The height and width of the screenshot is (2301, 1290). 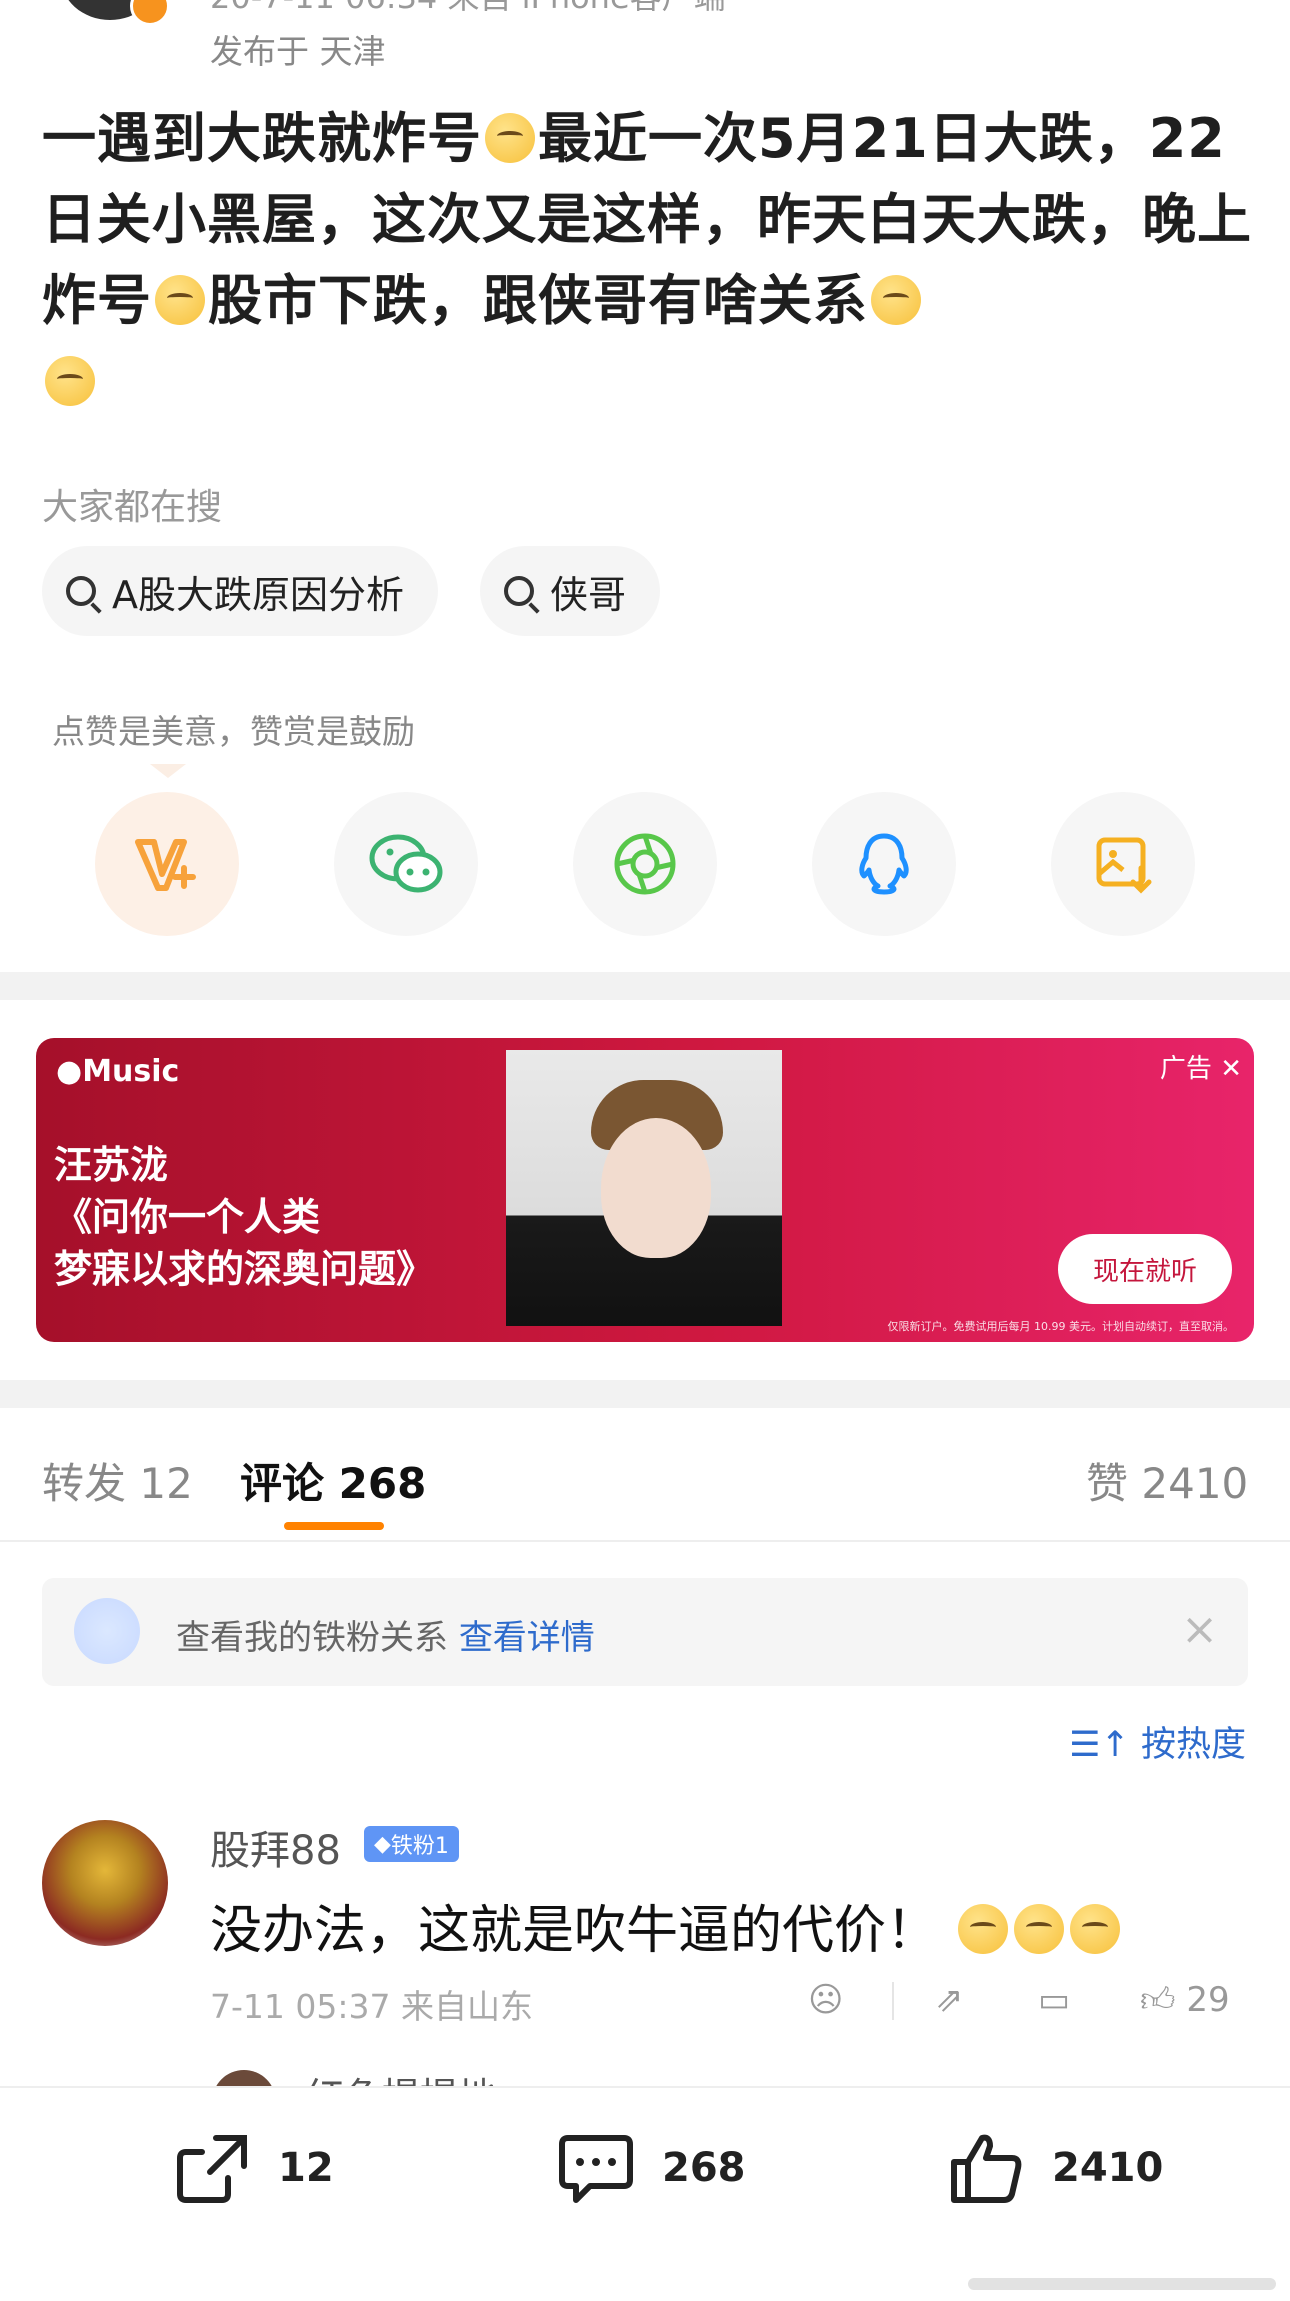 I want to click on ad-fineprint: 仅限新订户。免费试用后每月 10.99 美元。计划自动续订，直至取消。, so click(x=1060, y=1326).